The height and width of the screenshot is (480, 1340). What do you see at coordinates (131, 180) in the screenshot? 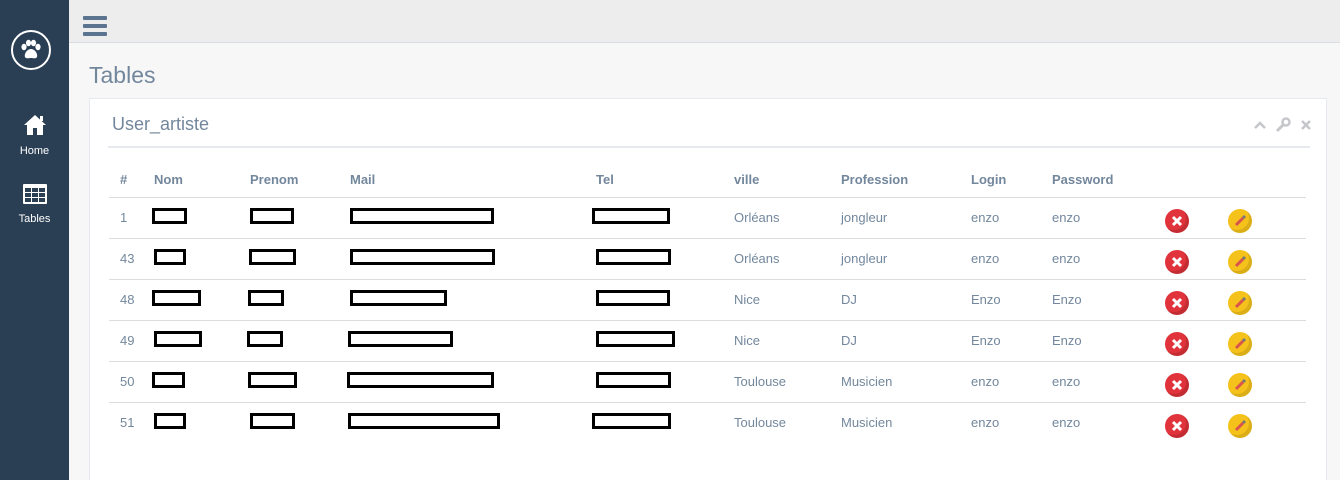
I see `column-header-id: #` at bounding box center [131, 180].